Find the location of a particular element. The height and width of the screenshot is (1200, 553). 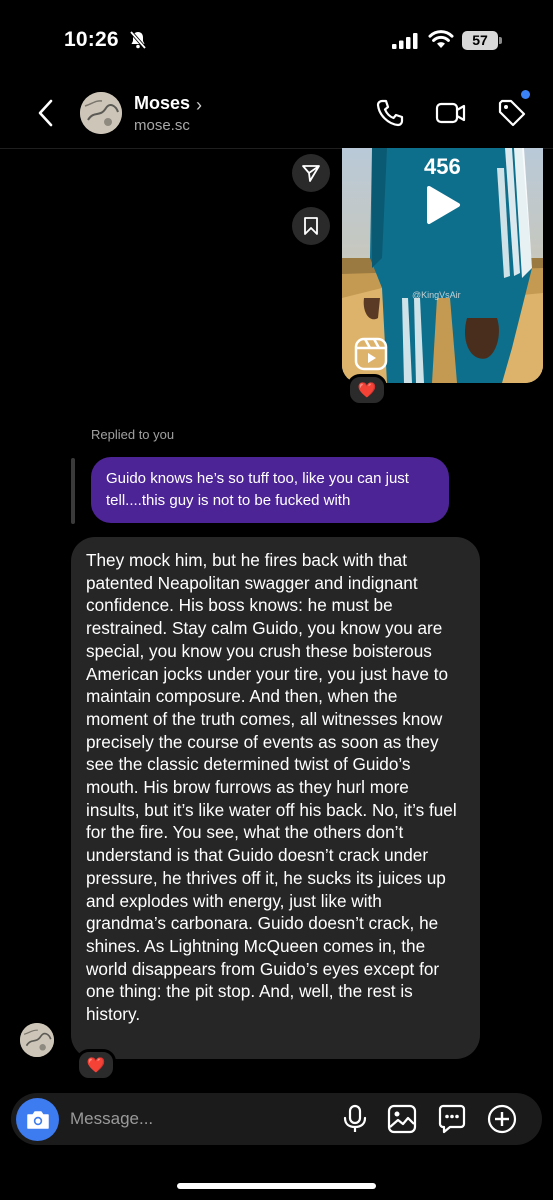

battery-cap is located at coordinates (500, 40).